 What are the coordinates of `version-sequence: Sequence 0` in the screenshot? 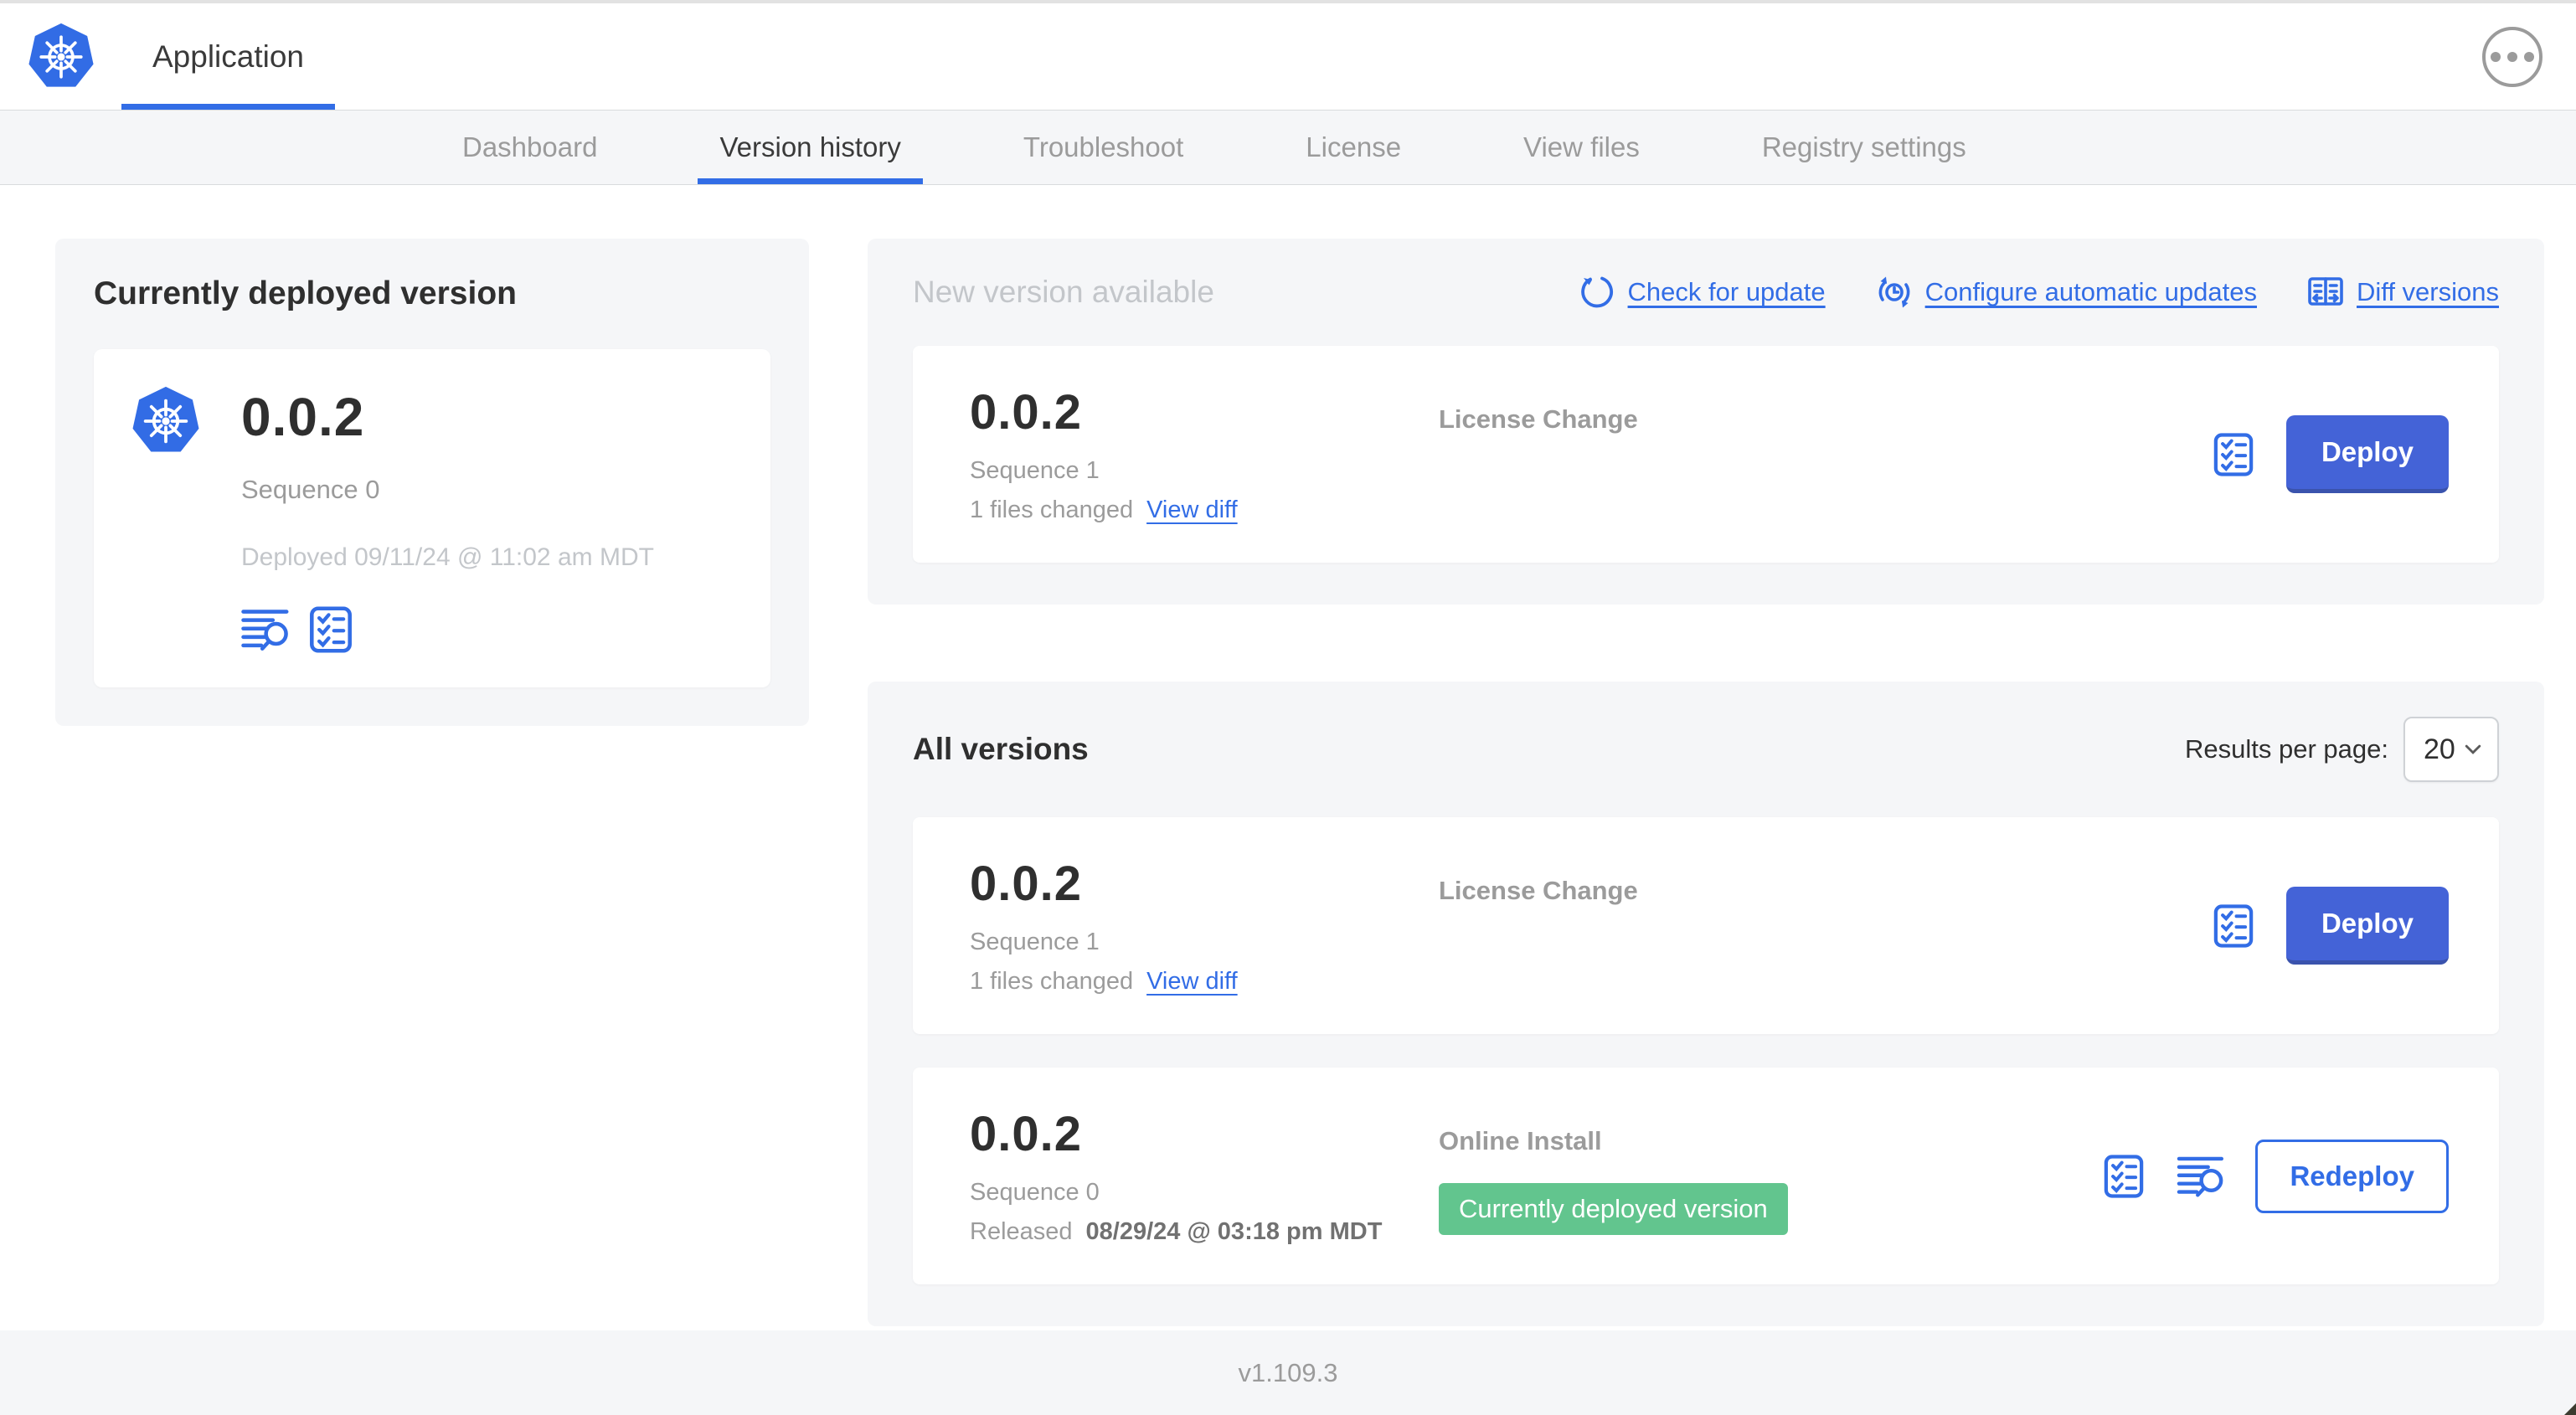 It's located at (1035, 1192).